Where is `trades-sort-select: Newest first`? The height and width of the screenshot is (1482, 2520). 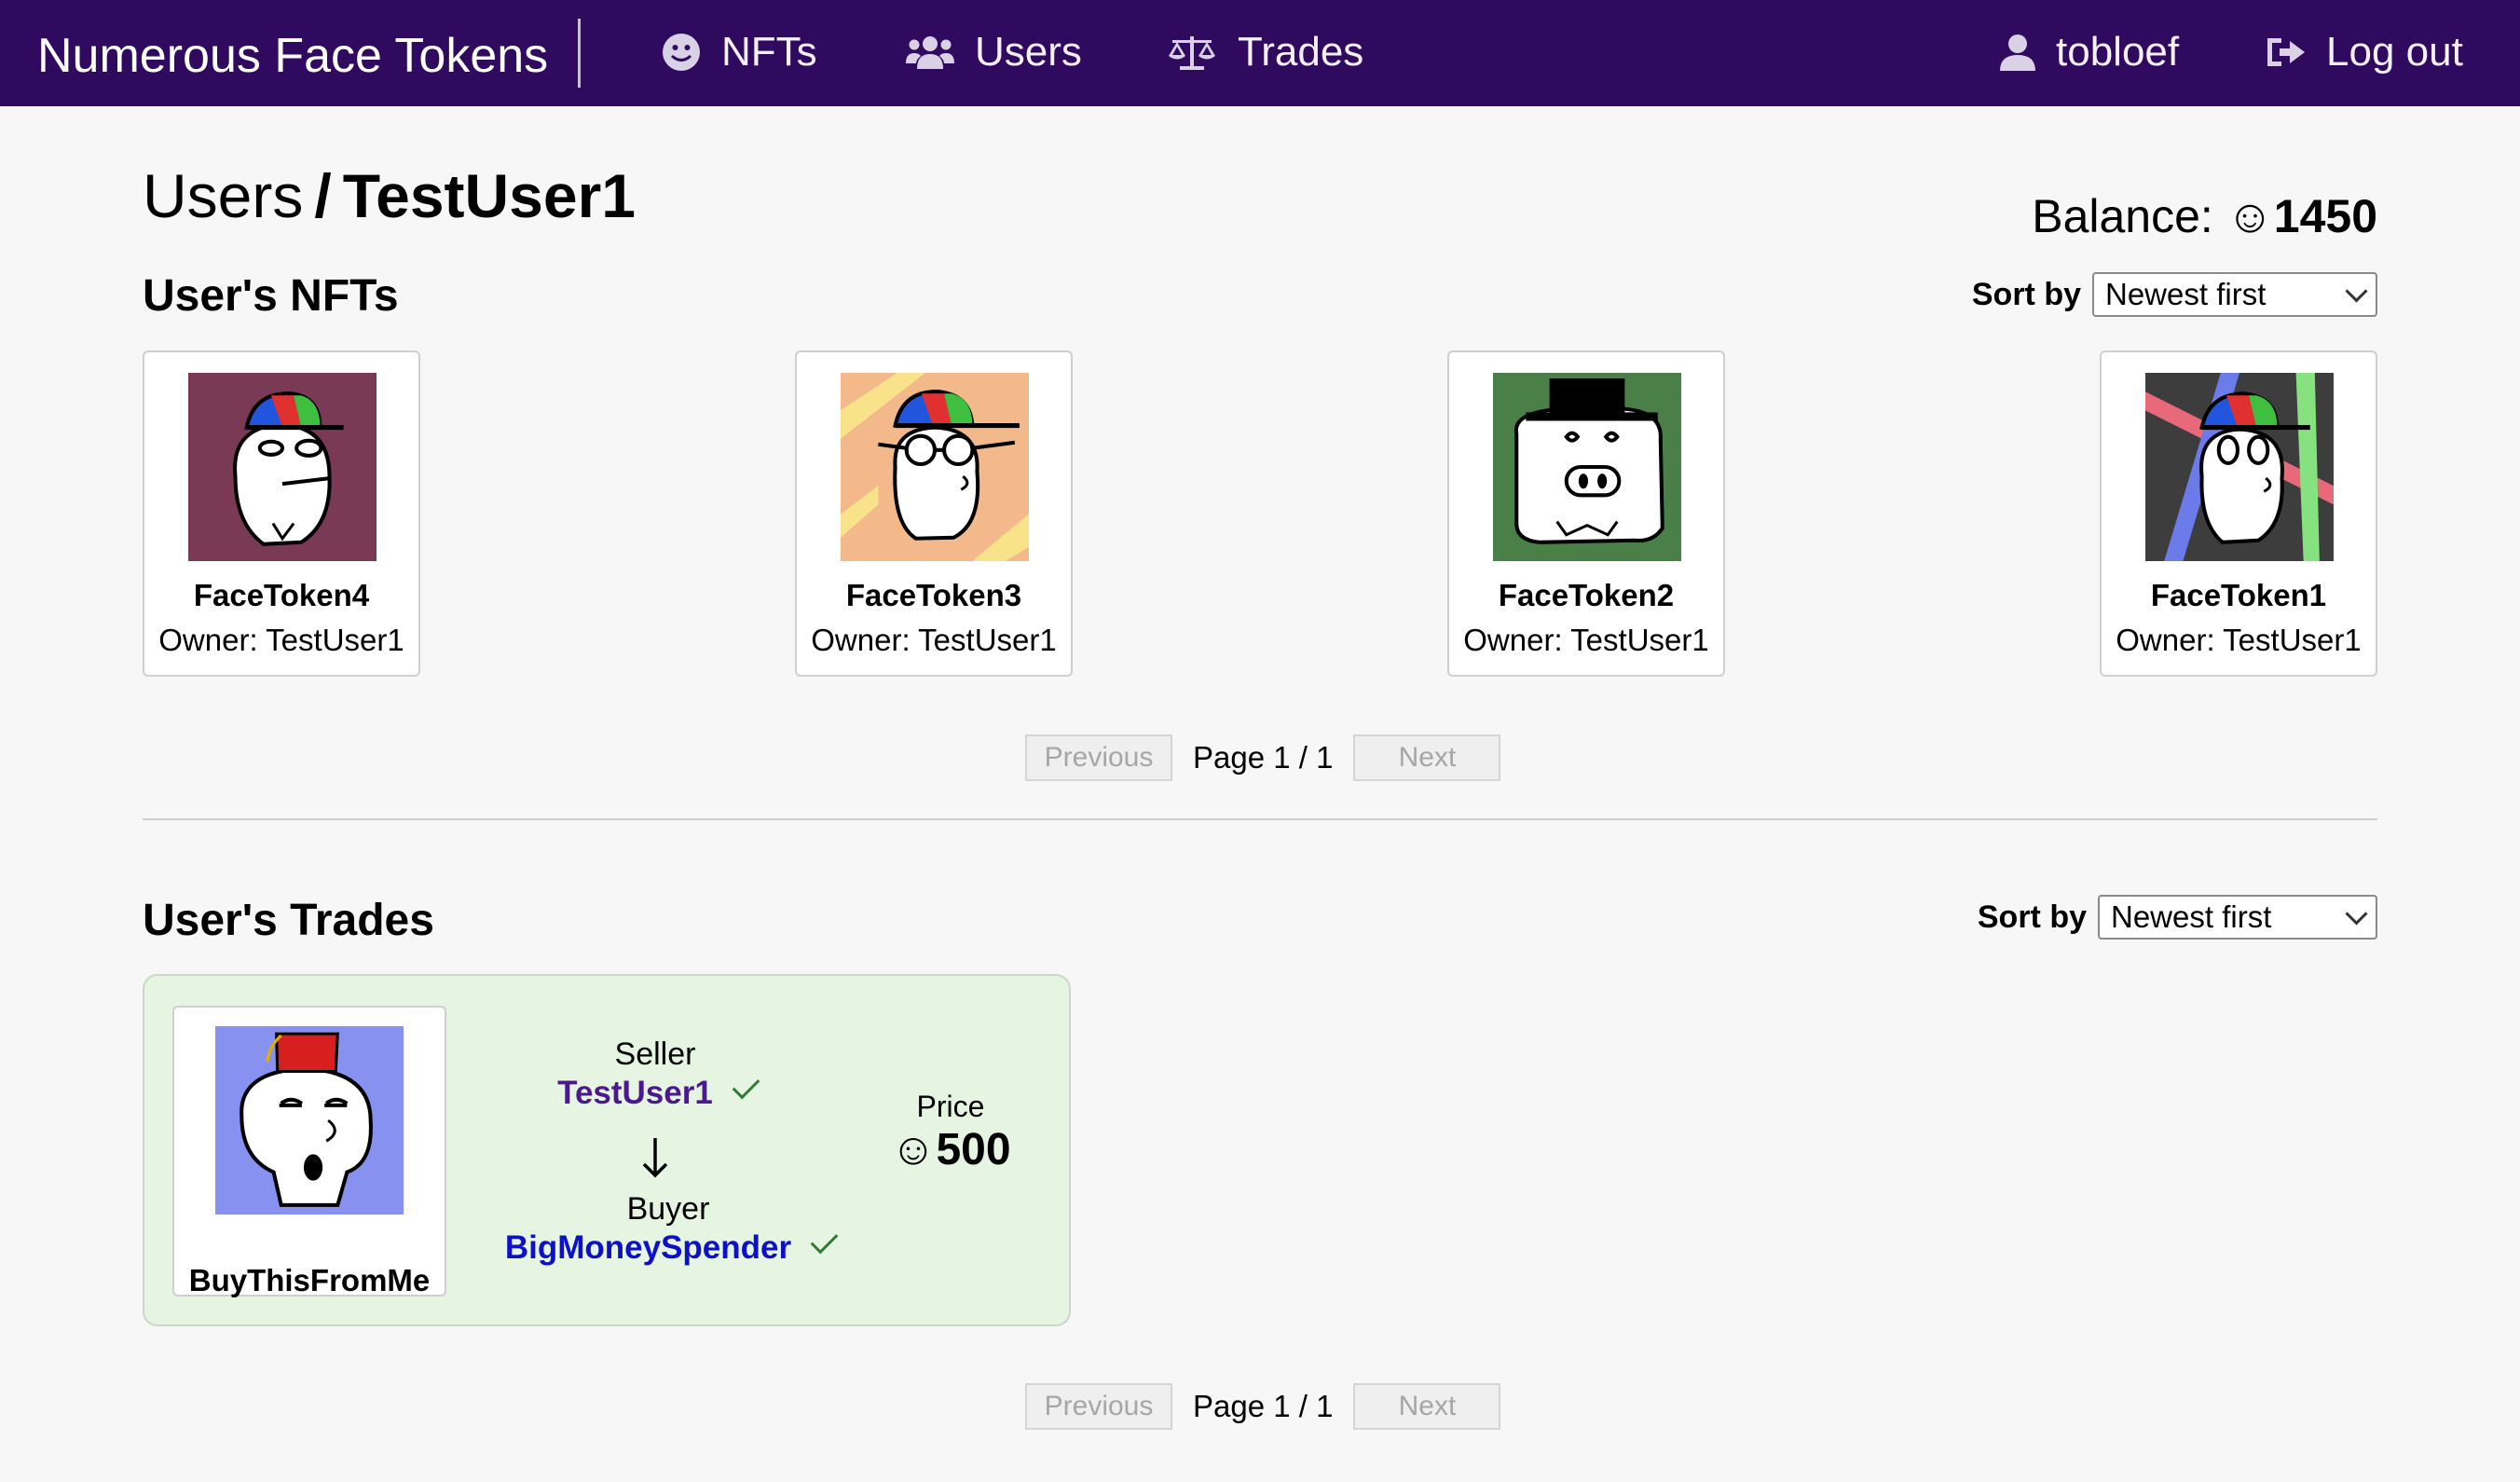 trades-sort-select: Newest first is located at coordinates (2237, 918).